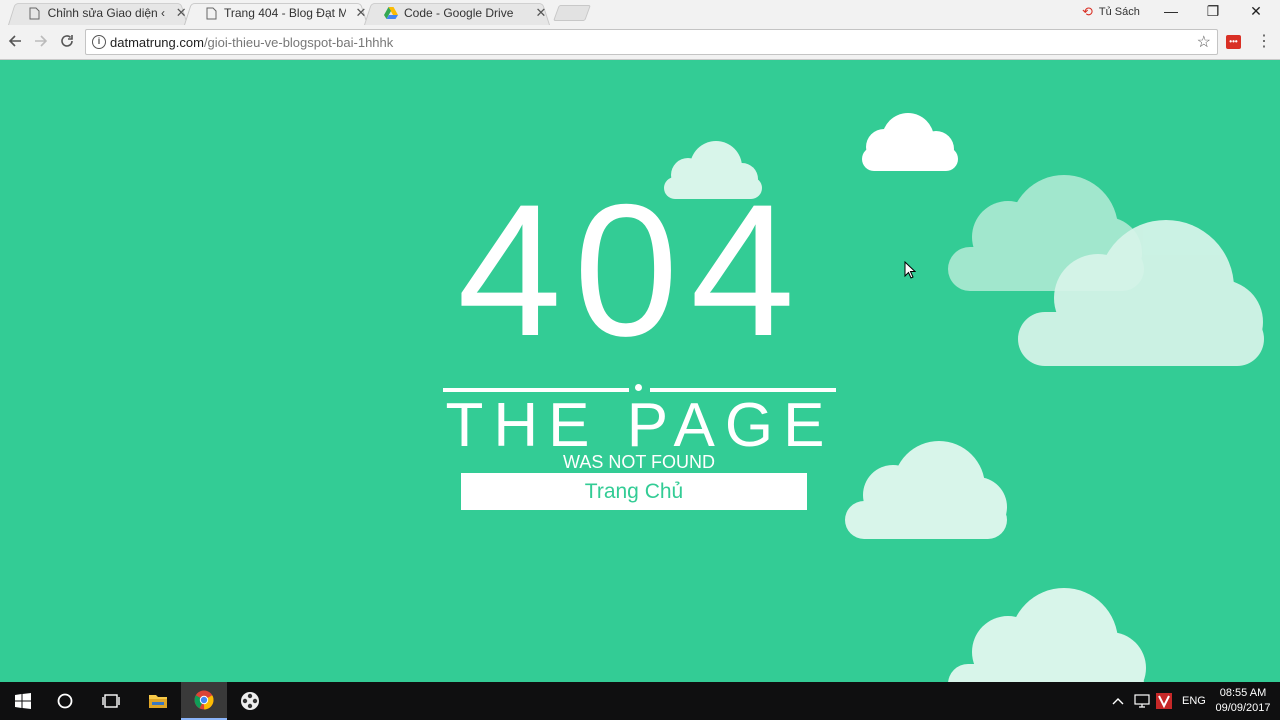 The height and width of the screenshot is (720, 1280). What do you see at coordinates (1164, 701) in the screenshot?
I see `unikey-icon` at bounding box center [1164, 701].